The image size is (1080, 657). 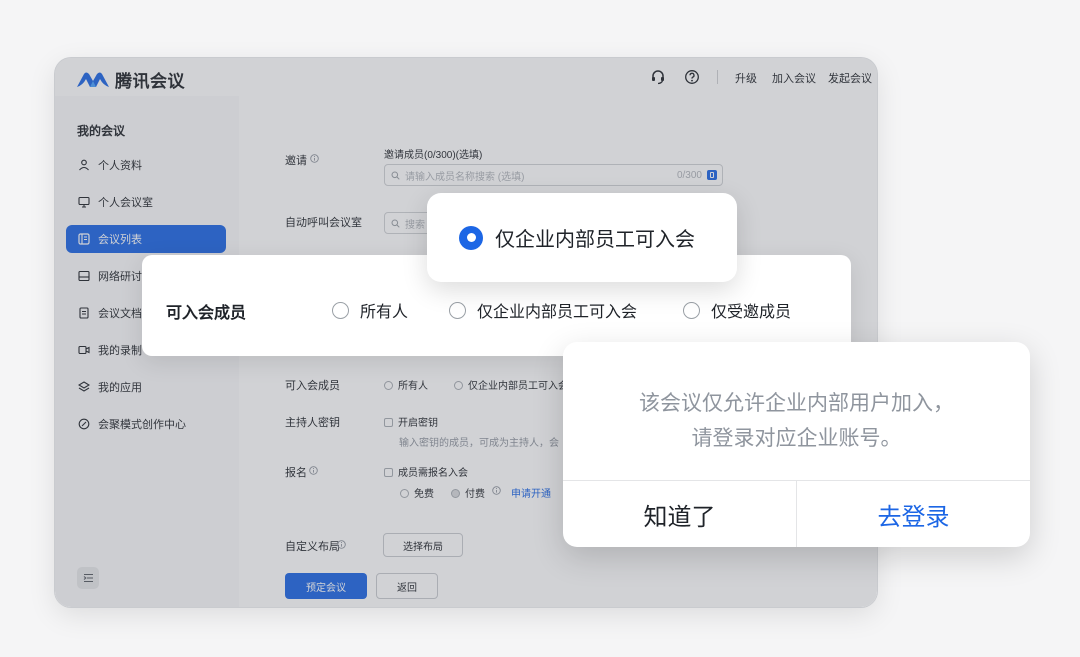 I want to click on invite-count: 0/300, so click(x=689, y=175).